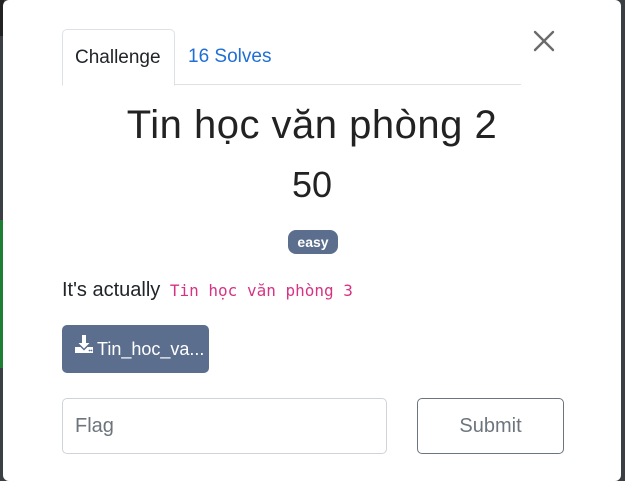 Image resolution: width=625 pixels, height=481 pixels. What do you see at coordinates (111, 290) in the screenshot?
I see `description-text: It's actually` at bounding box center [111, 290].